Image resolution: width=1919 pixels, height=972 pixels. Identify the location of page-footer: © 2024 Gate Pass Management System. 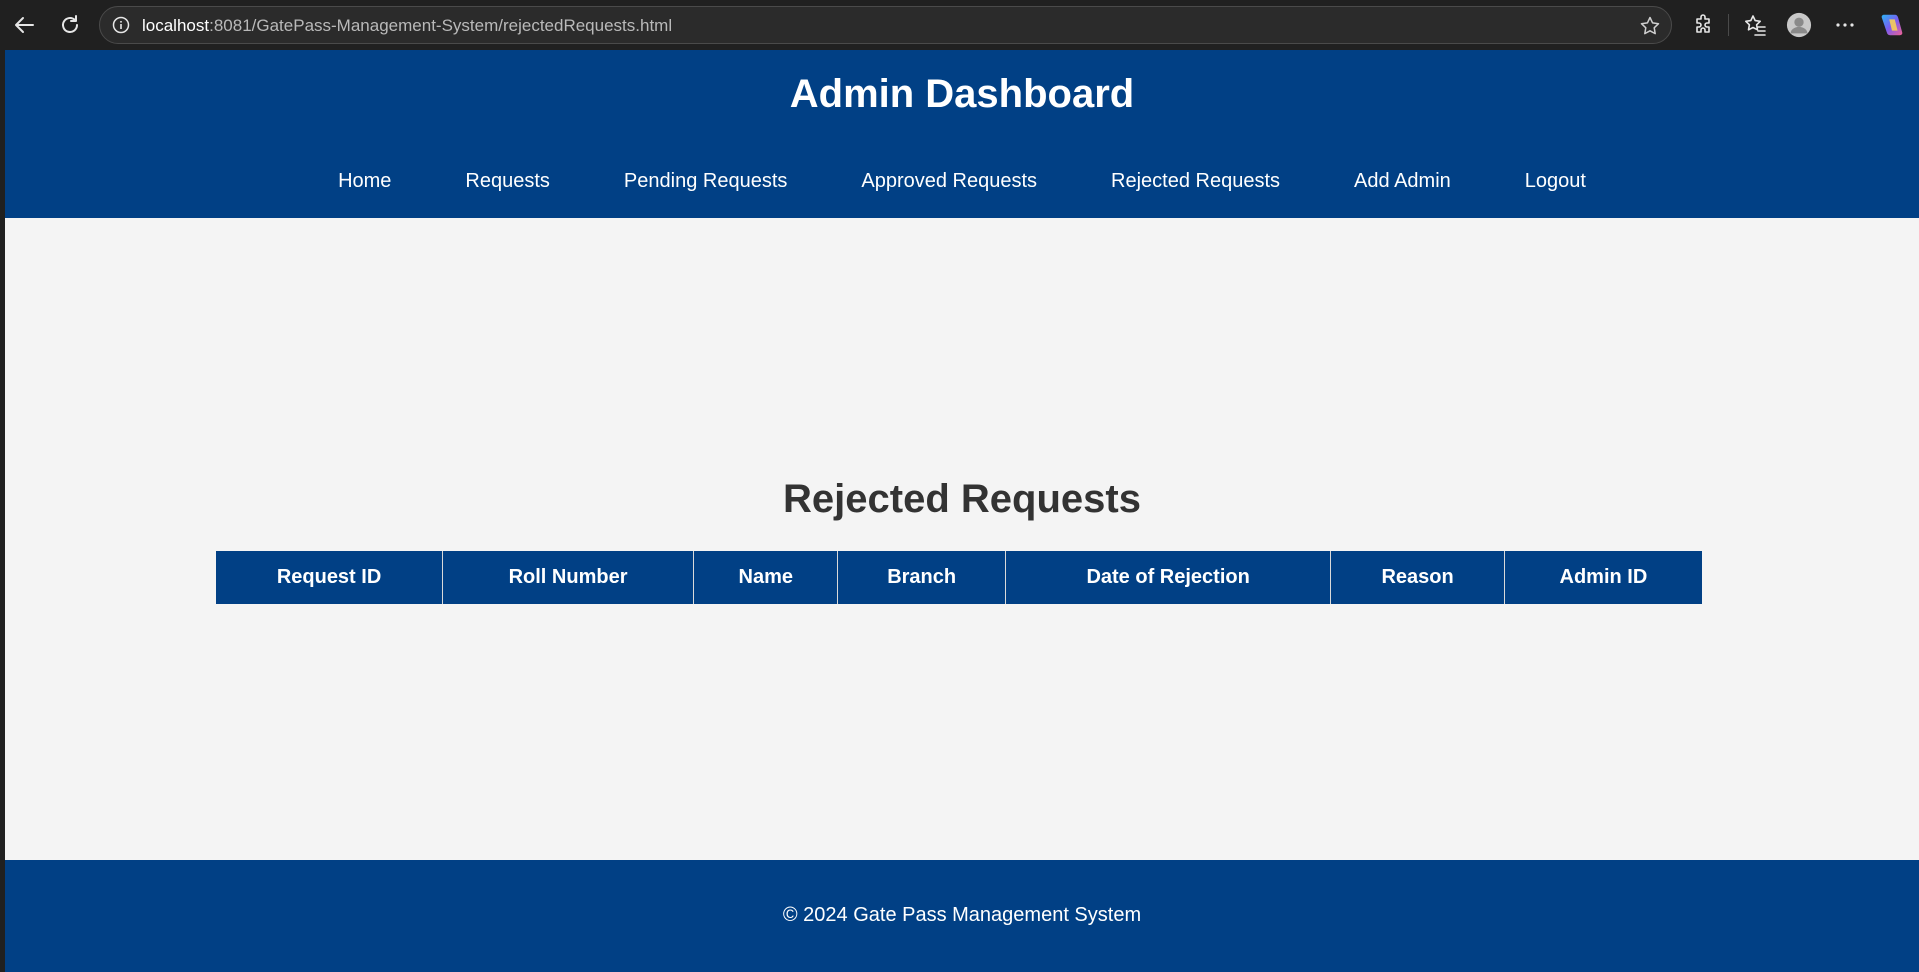
(962, 916).